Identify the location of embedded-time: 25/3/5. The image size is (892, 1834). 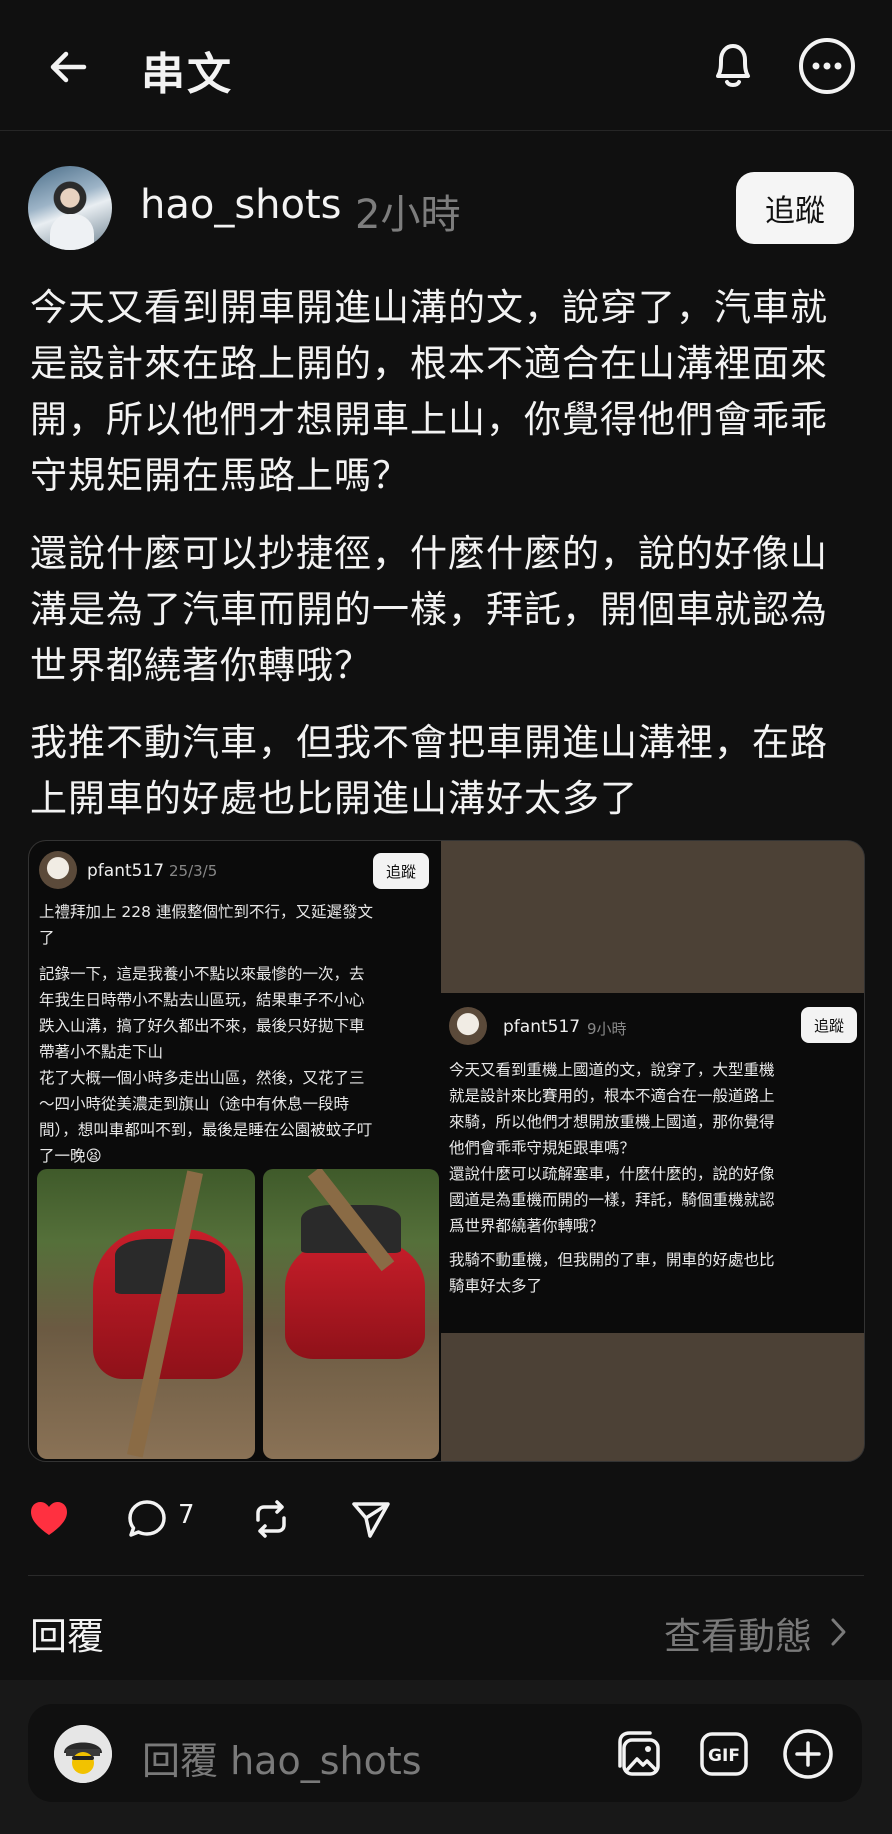
(193, 871).